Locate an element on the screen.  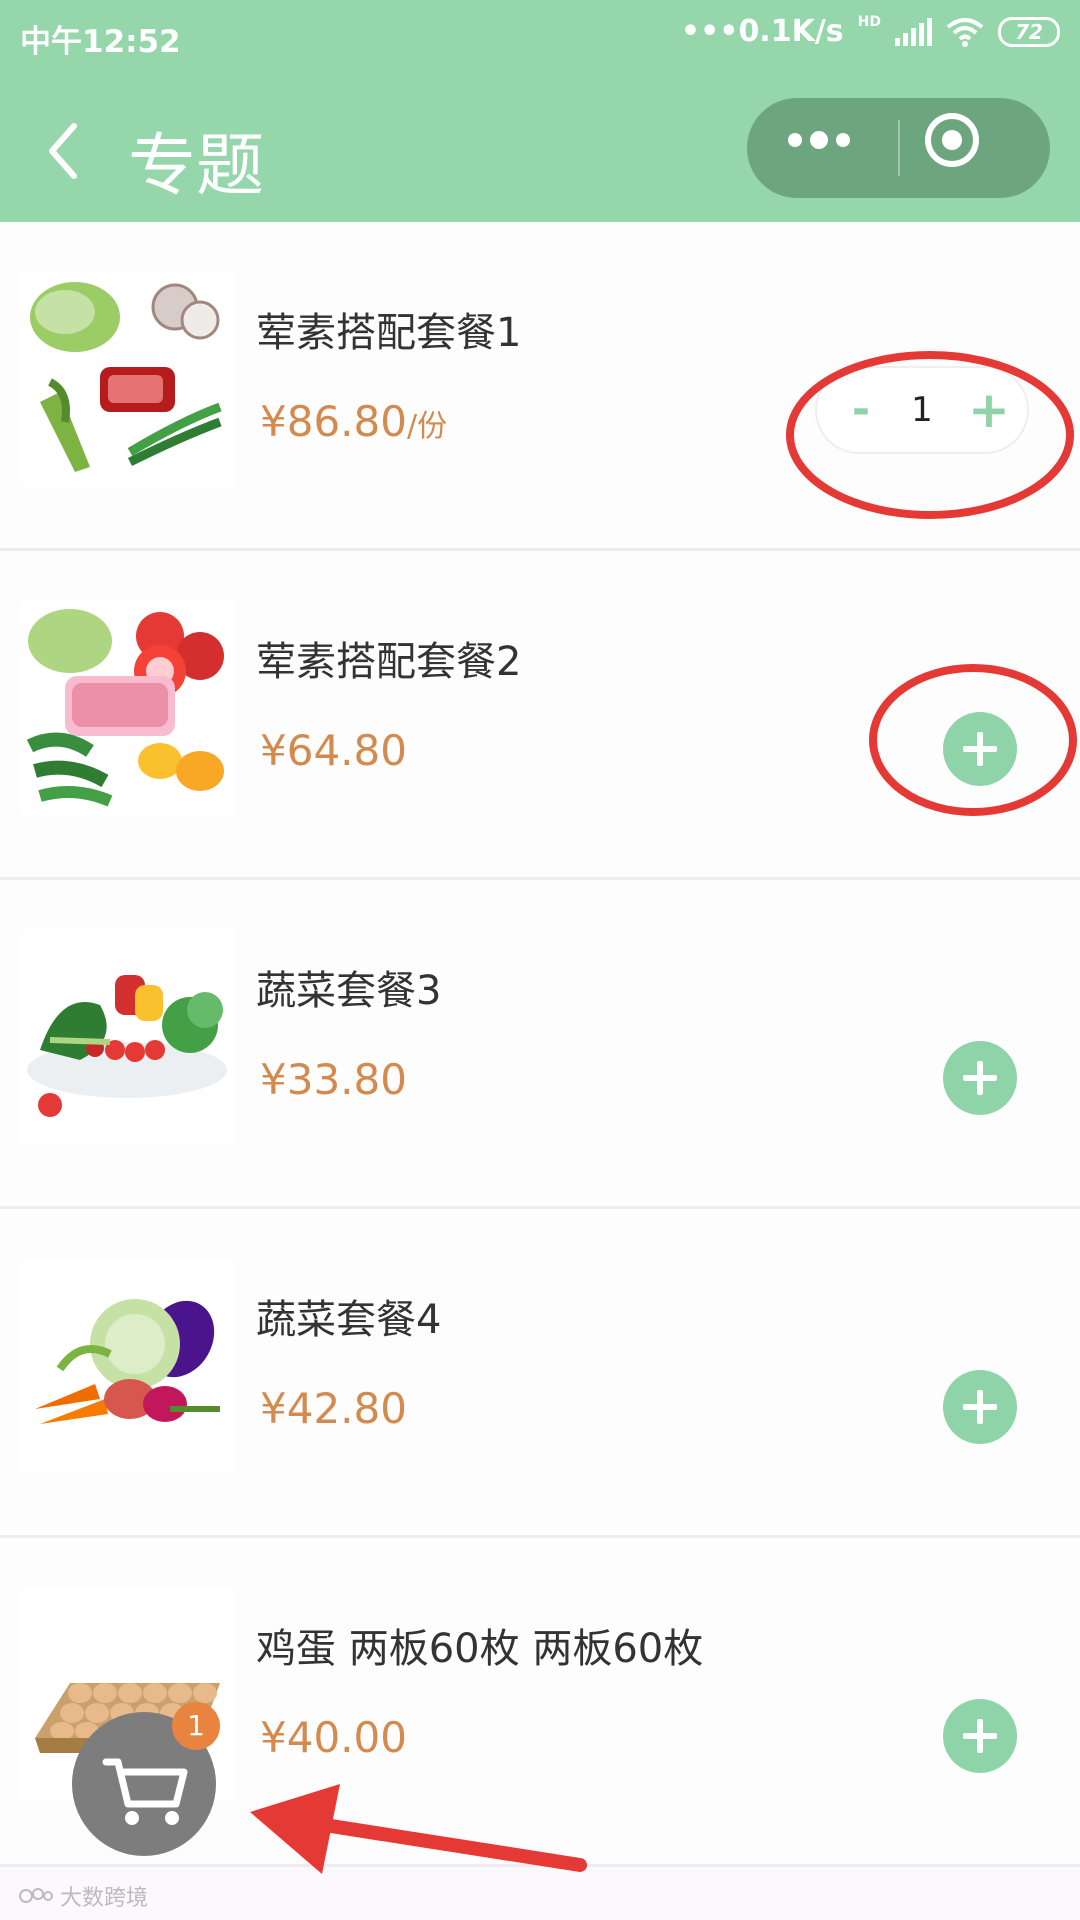
top-bar: 中午12:52 •••0.1K/s HD 72 专题 is located at coordinates (540, 111).